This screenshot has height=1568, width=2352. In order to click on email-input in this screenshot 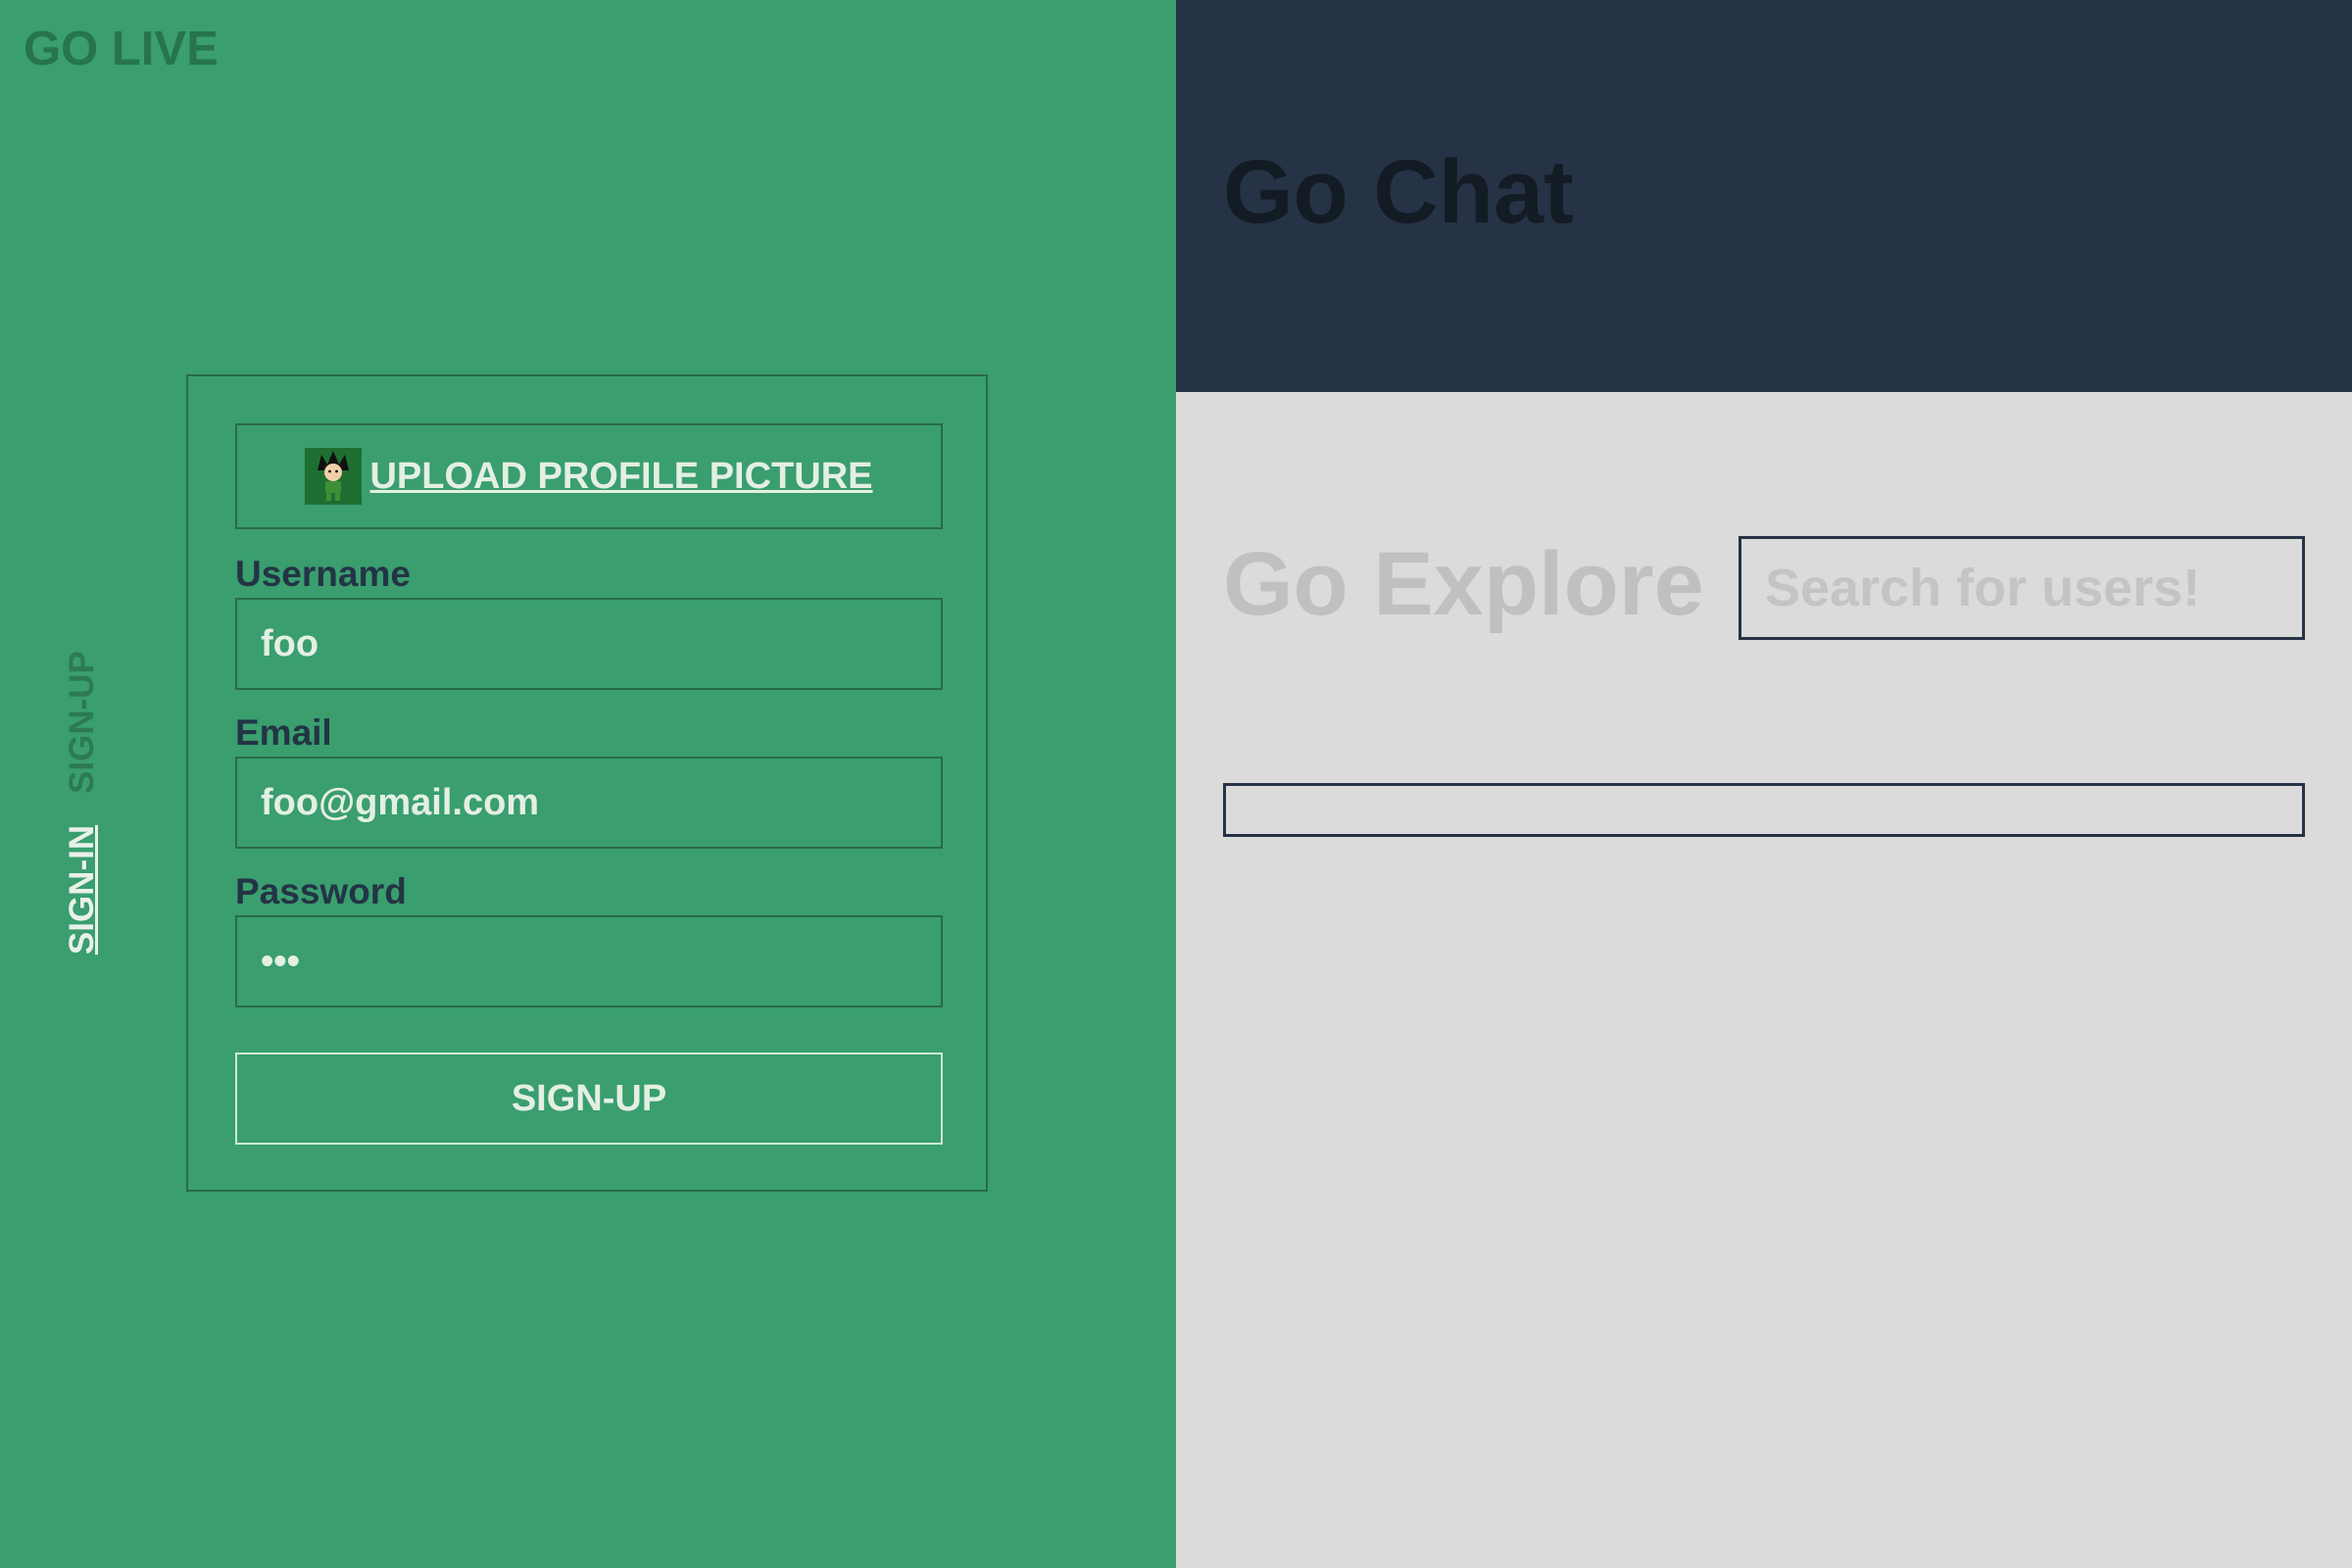, I will do `click(589, 803)`.